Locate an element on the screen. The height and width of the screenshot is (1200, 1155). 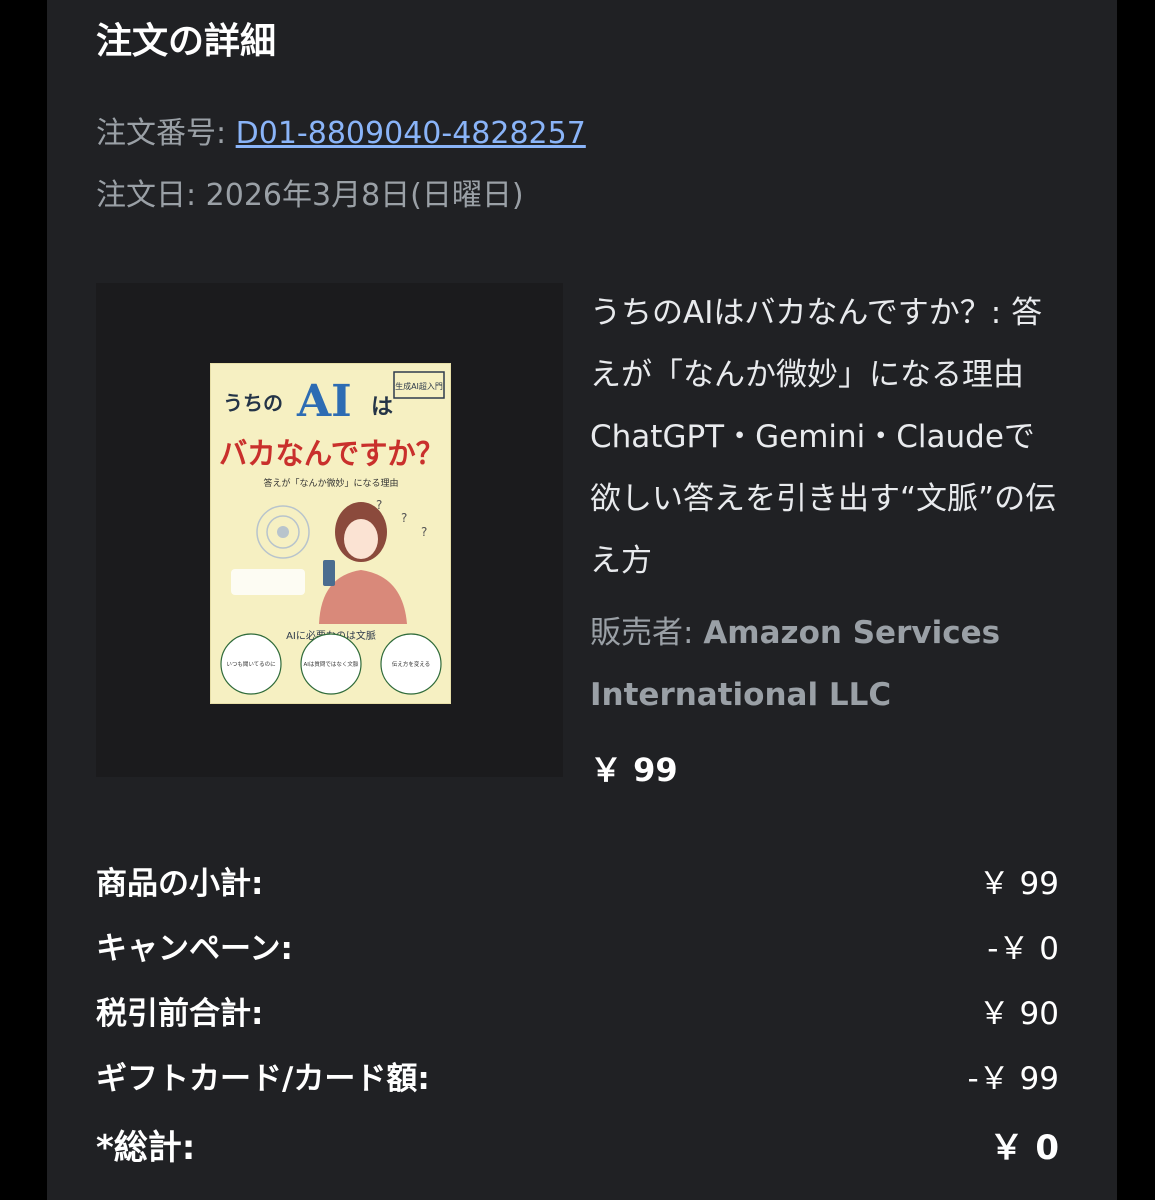
summary-row-grand-total: *総計: ￥ 0 is located at coordinates (577, 1145).